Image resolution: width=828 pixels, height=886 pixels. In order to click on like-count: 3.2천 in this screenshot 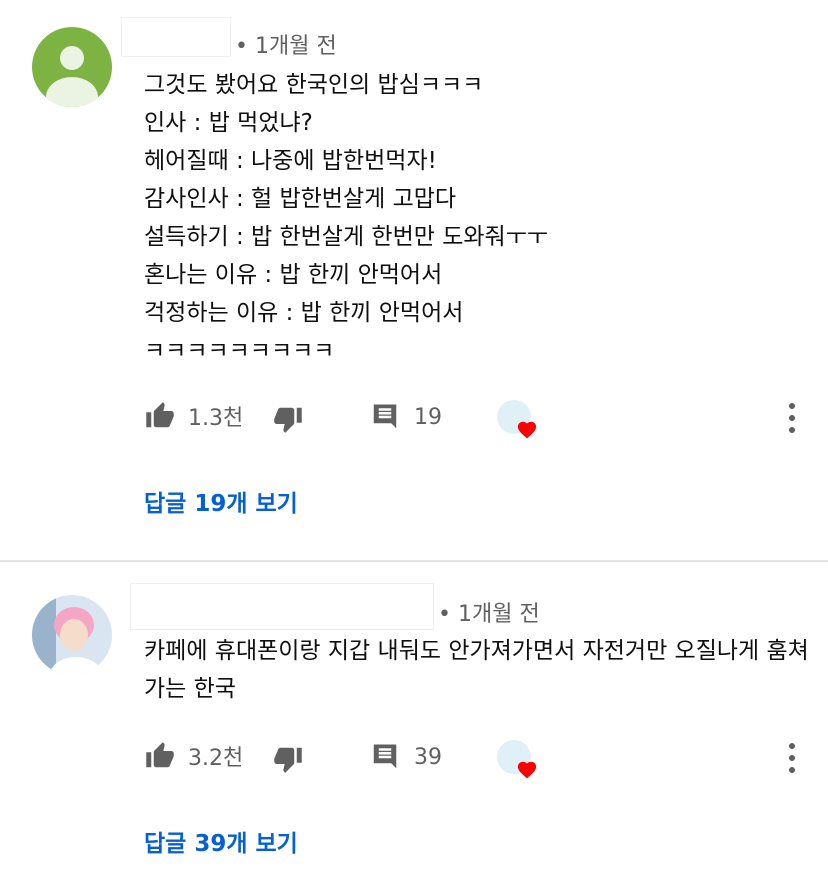, I will do `click(216, 758)`.